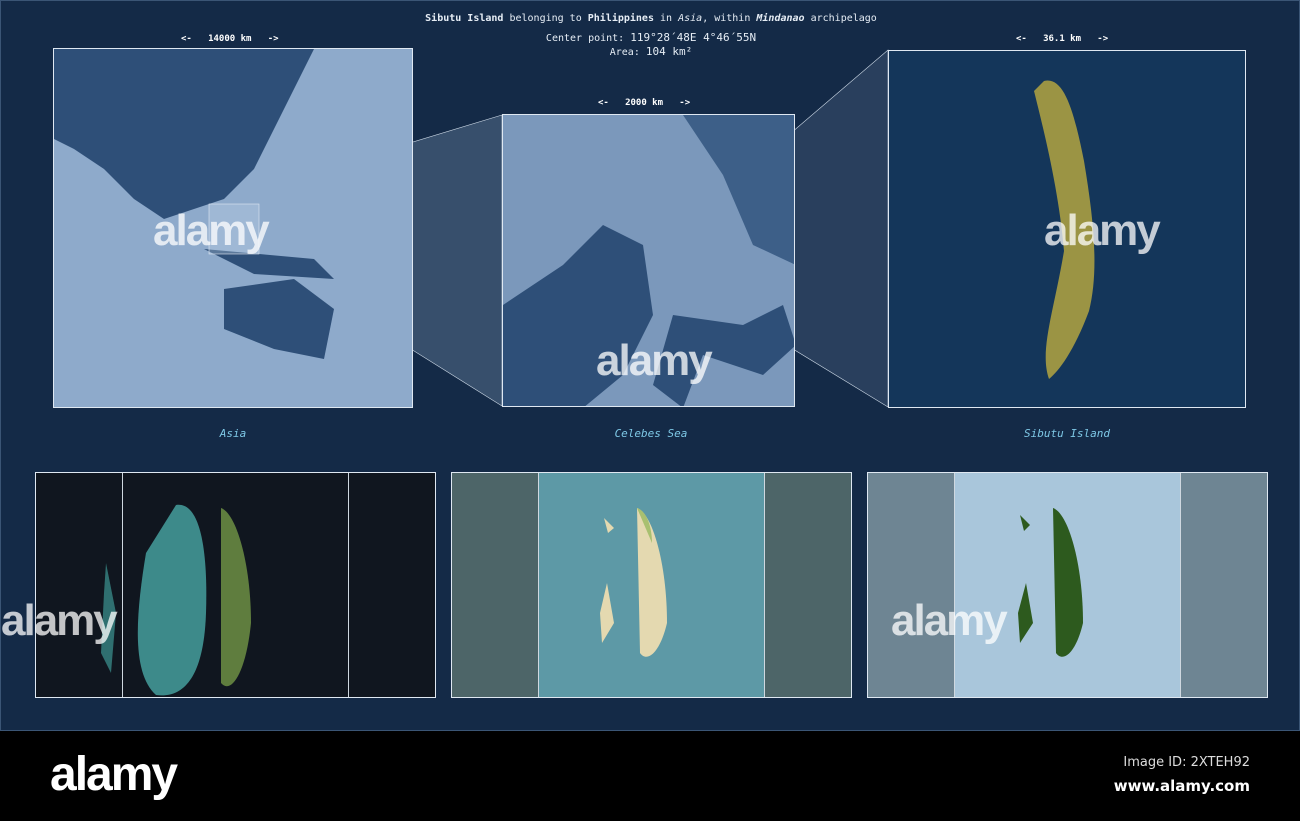  I want to click on footer: alamy Image ID: 2XTEH92 www.alamy.com, so click(650, 776).